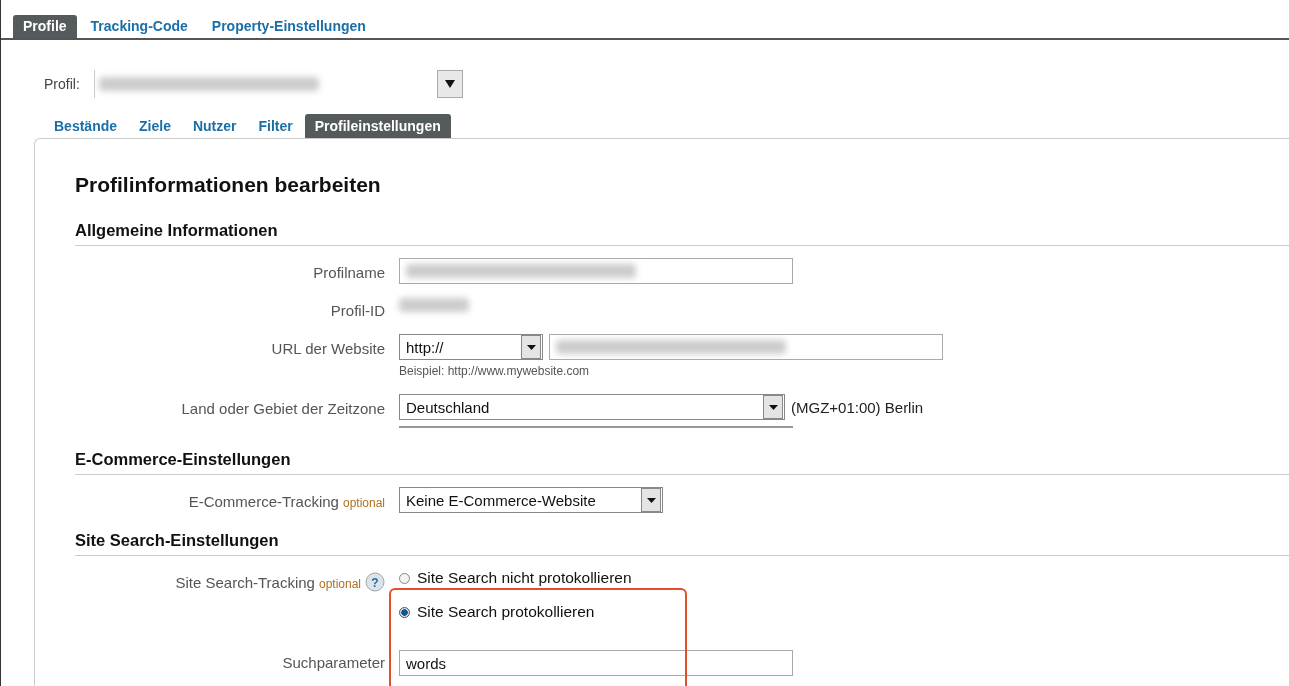  I want to click on tab: Tracking-Code, so click(139, 26).